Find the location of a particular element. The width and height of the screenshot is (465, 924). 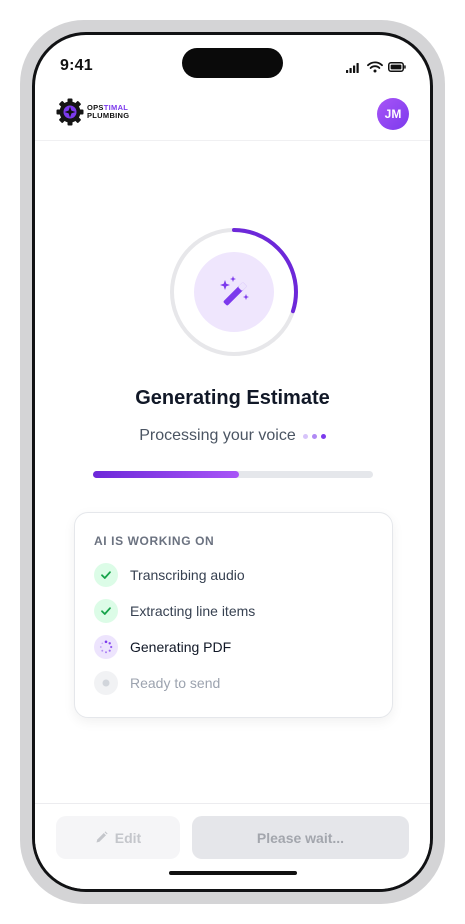

task-item: Generating PDF is located at coordinates (162, 647).